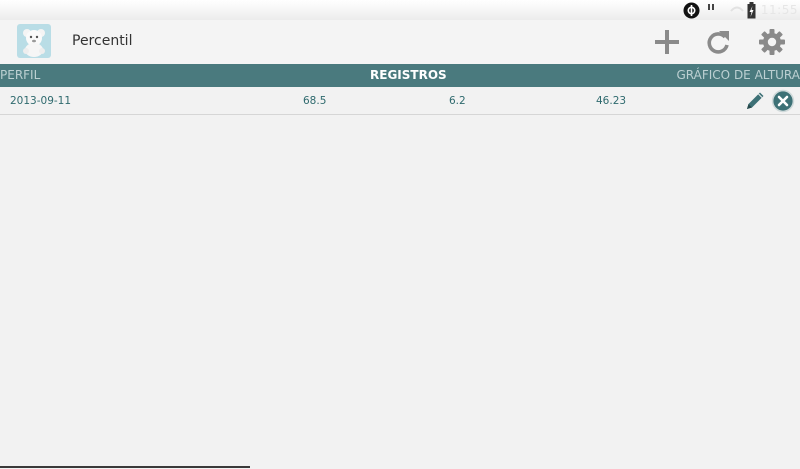 The height and width of the screenshot is (469, 800). What do you see at coordinates (711, 7) in the screenshot?
I see `signal-icon` at bounding box center [711, 7].